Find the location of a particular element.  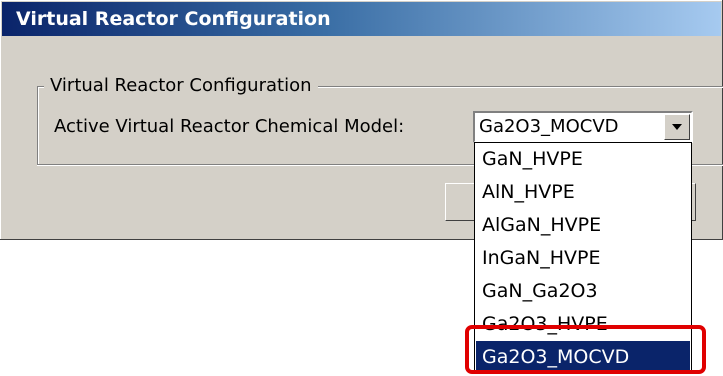

dropdown-option-gan-ga2o3: GaN_Ga2O3 is located at coordinates (583, 291).